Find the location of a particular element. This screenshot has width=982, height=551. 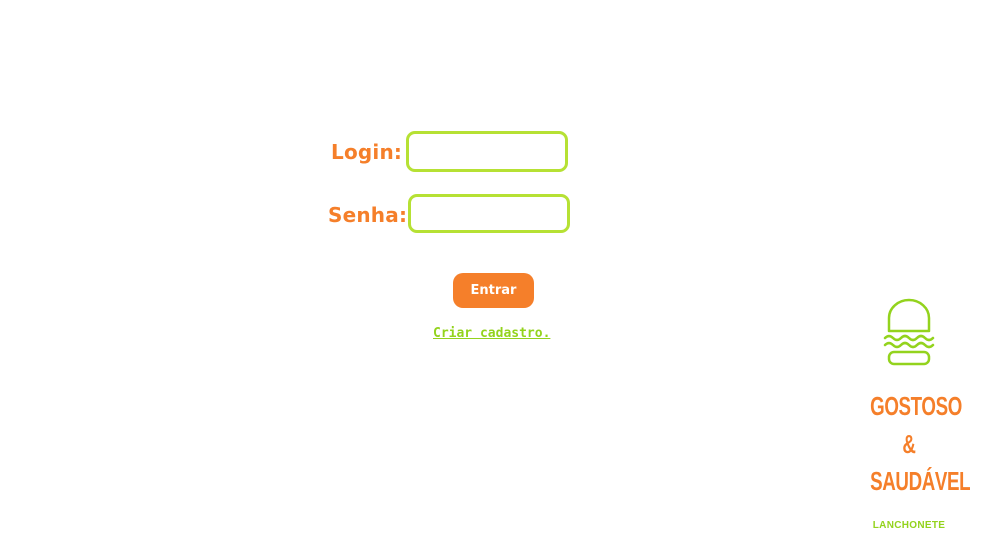

brand-name-line3: SAUDÁVEL is located at coordinates (920, 481).